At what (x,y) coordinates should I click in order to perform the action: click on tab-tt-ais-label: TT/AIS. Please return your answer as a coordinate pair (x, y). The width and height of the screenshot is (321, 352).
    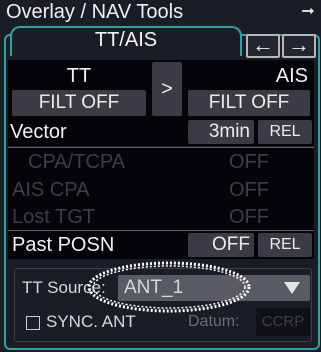
    Looking at the image, I should click on (126, 40).